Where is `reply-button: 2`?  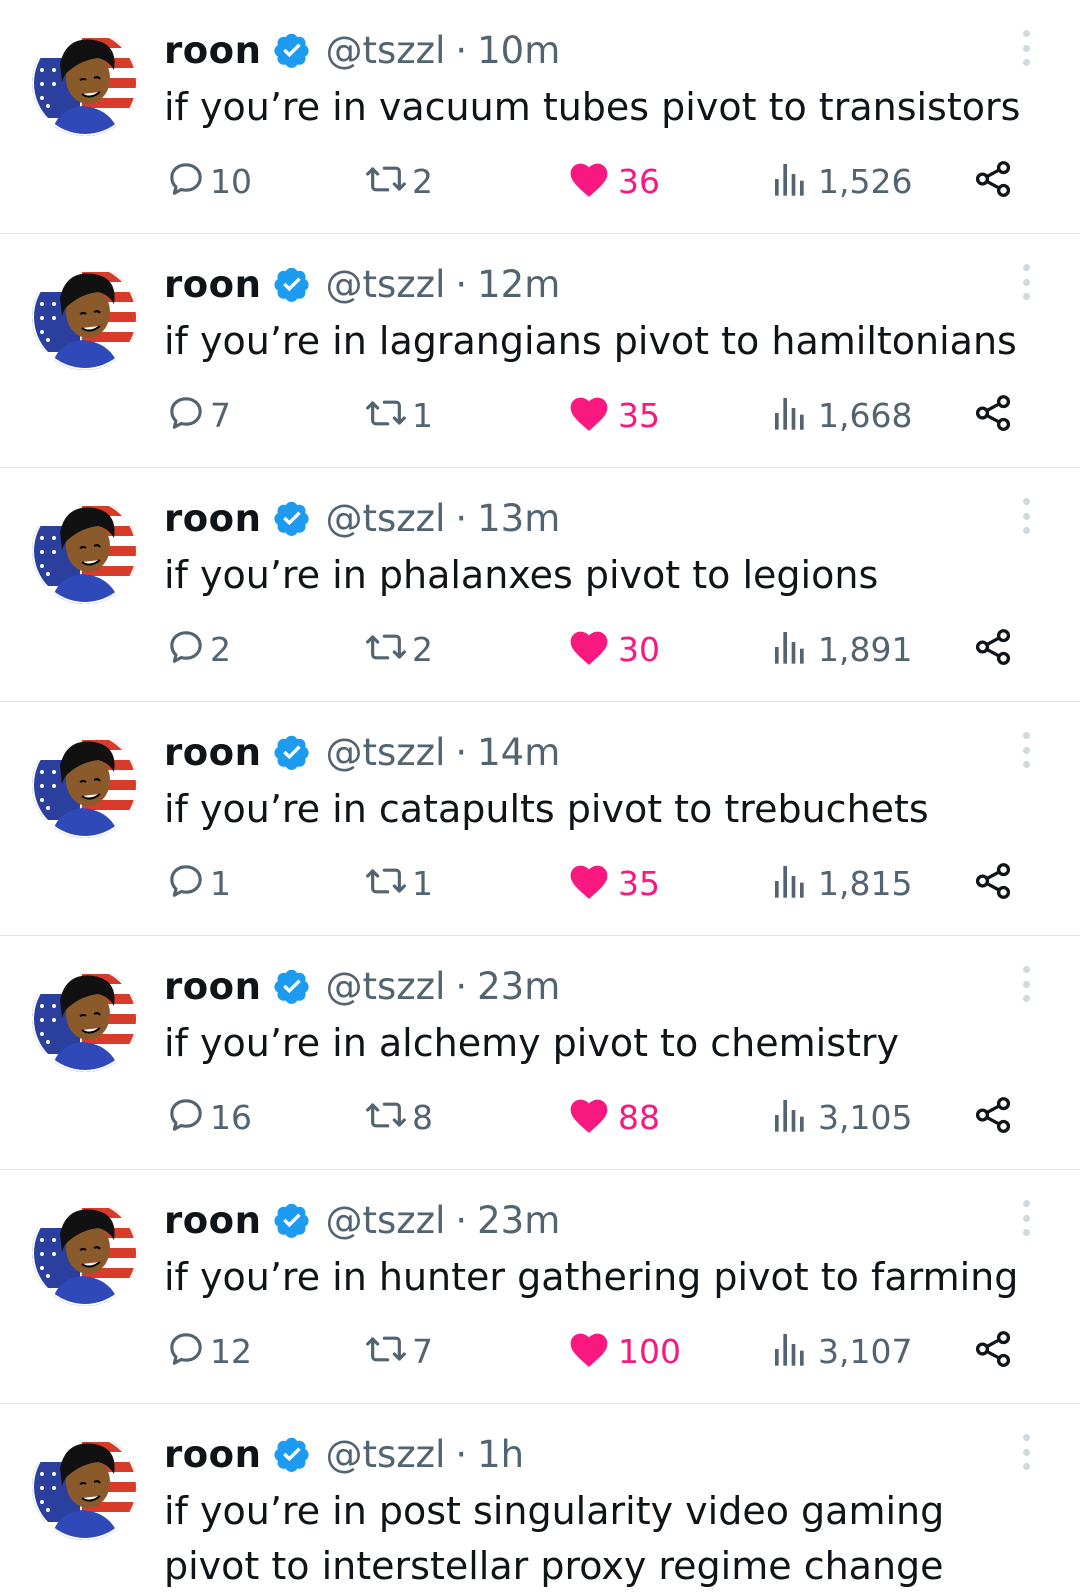 reply-button: 2 is located at coordinates (198, 649).